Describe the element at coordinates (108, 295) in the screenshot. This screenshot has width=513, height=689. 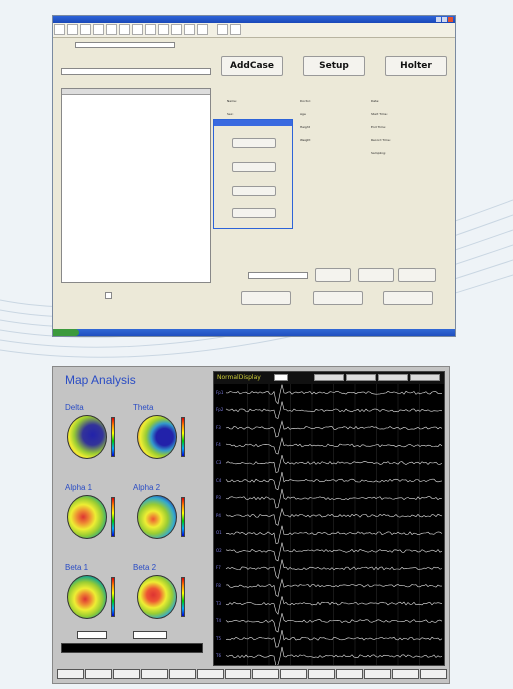
I see `checkbox` at that location.